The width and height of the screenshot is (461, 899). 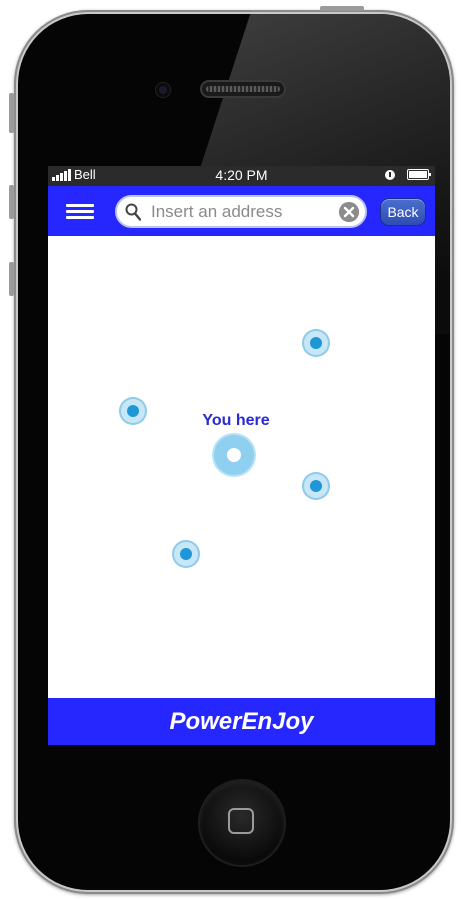 What do you see at coordinates (133, 212) in the screenshot?
I see `search-icon` at bounding box center [133, 212].